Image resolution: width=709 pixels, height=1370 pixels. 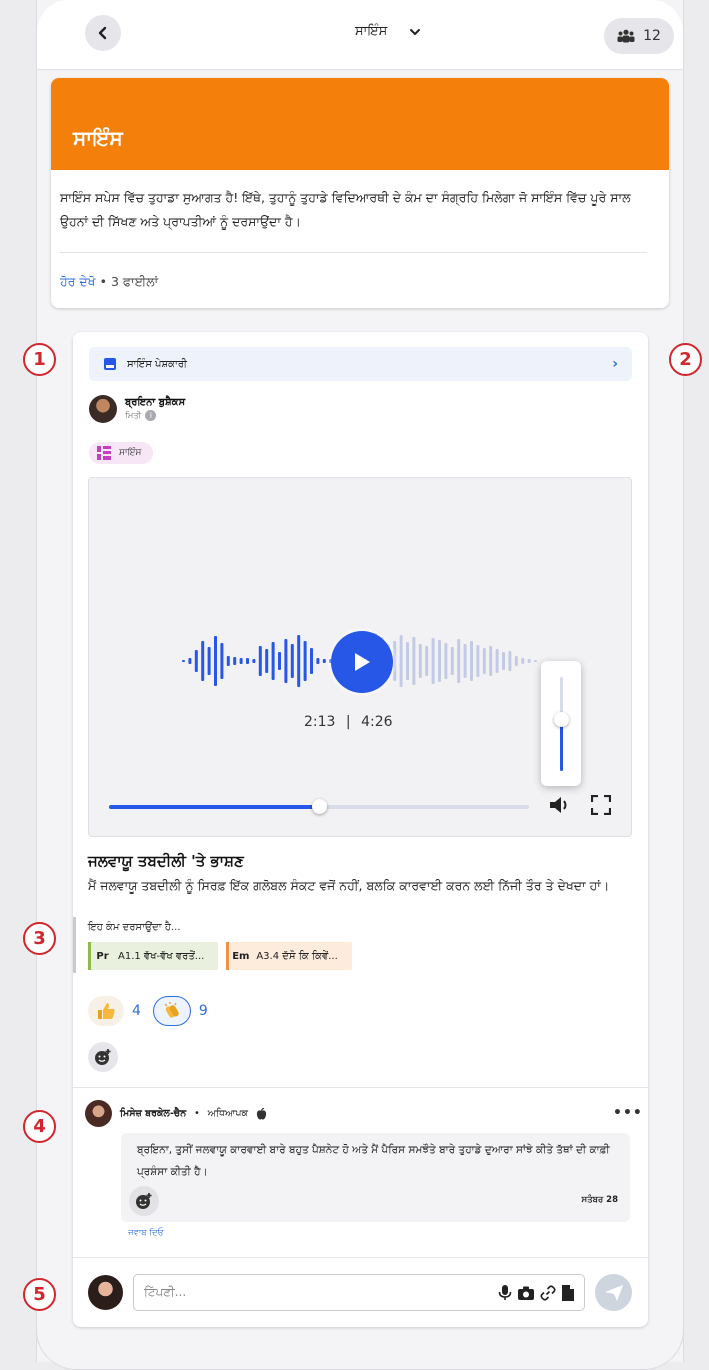 I want to click on hero-title: ਸਾਇੰਸ, so click(x=360, y=124).